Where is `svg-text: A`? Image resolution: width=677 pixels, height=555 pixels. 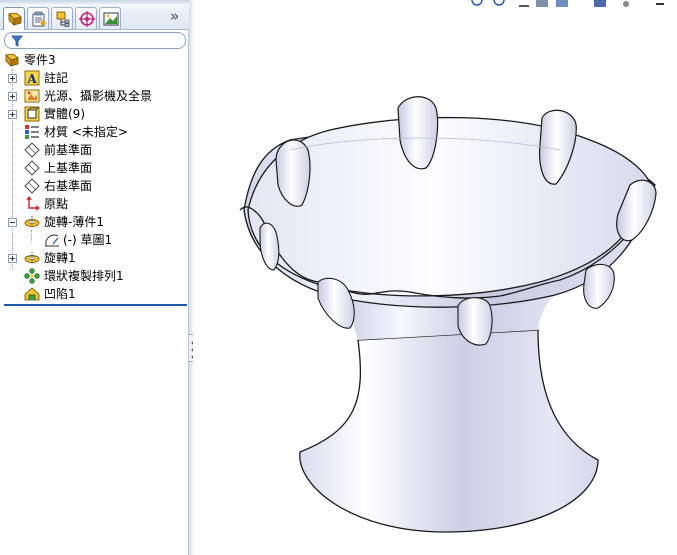 svg-text: A is located at coordinates (31, 79).